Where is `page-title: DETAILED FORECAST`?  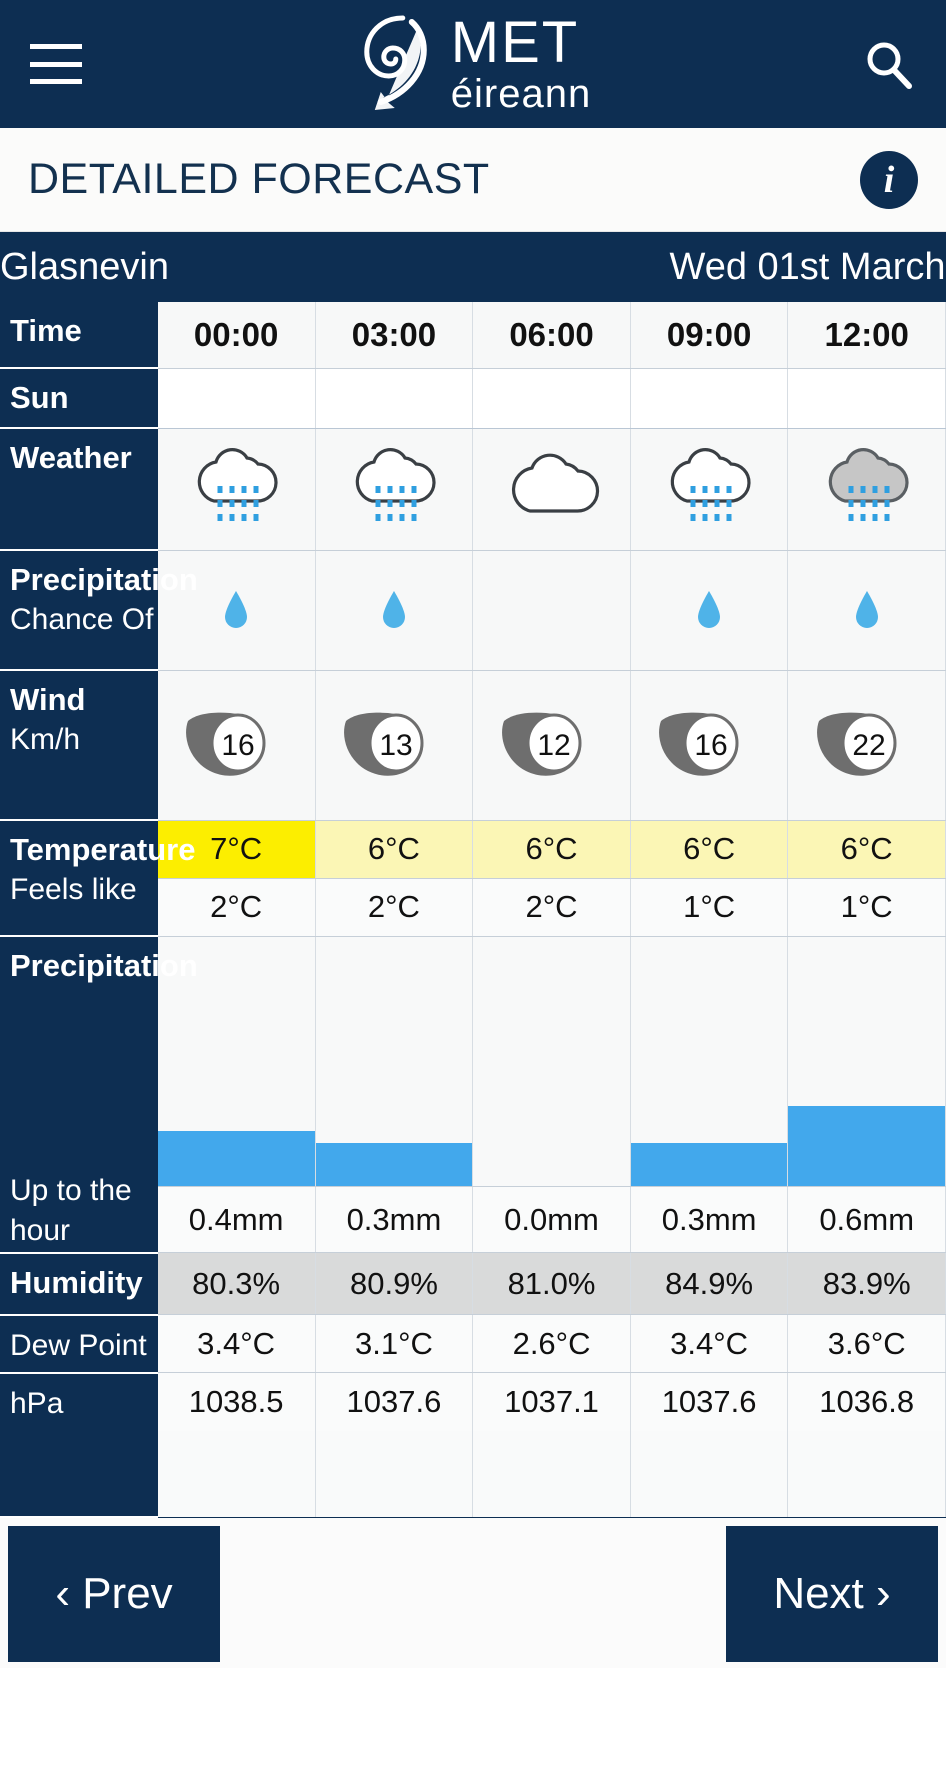
page-title: DETAILED FORECAST is located at coordinates (259, 179).